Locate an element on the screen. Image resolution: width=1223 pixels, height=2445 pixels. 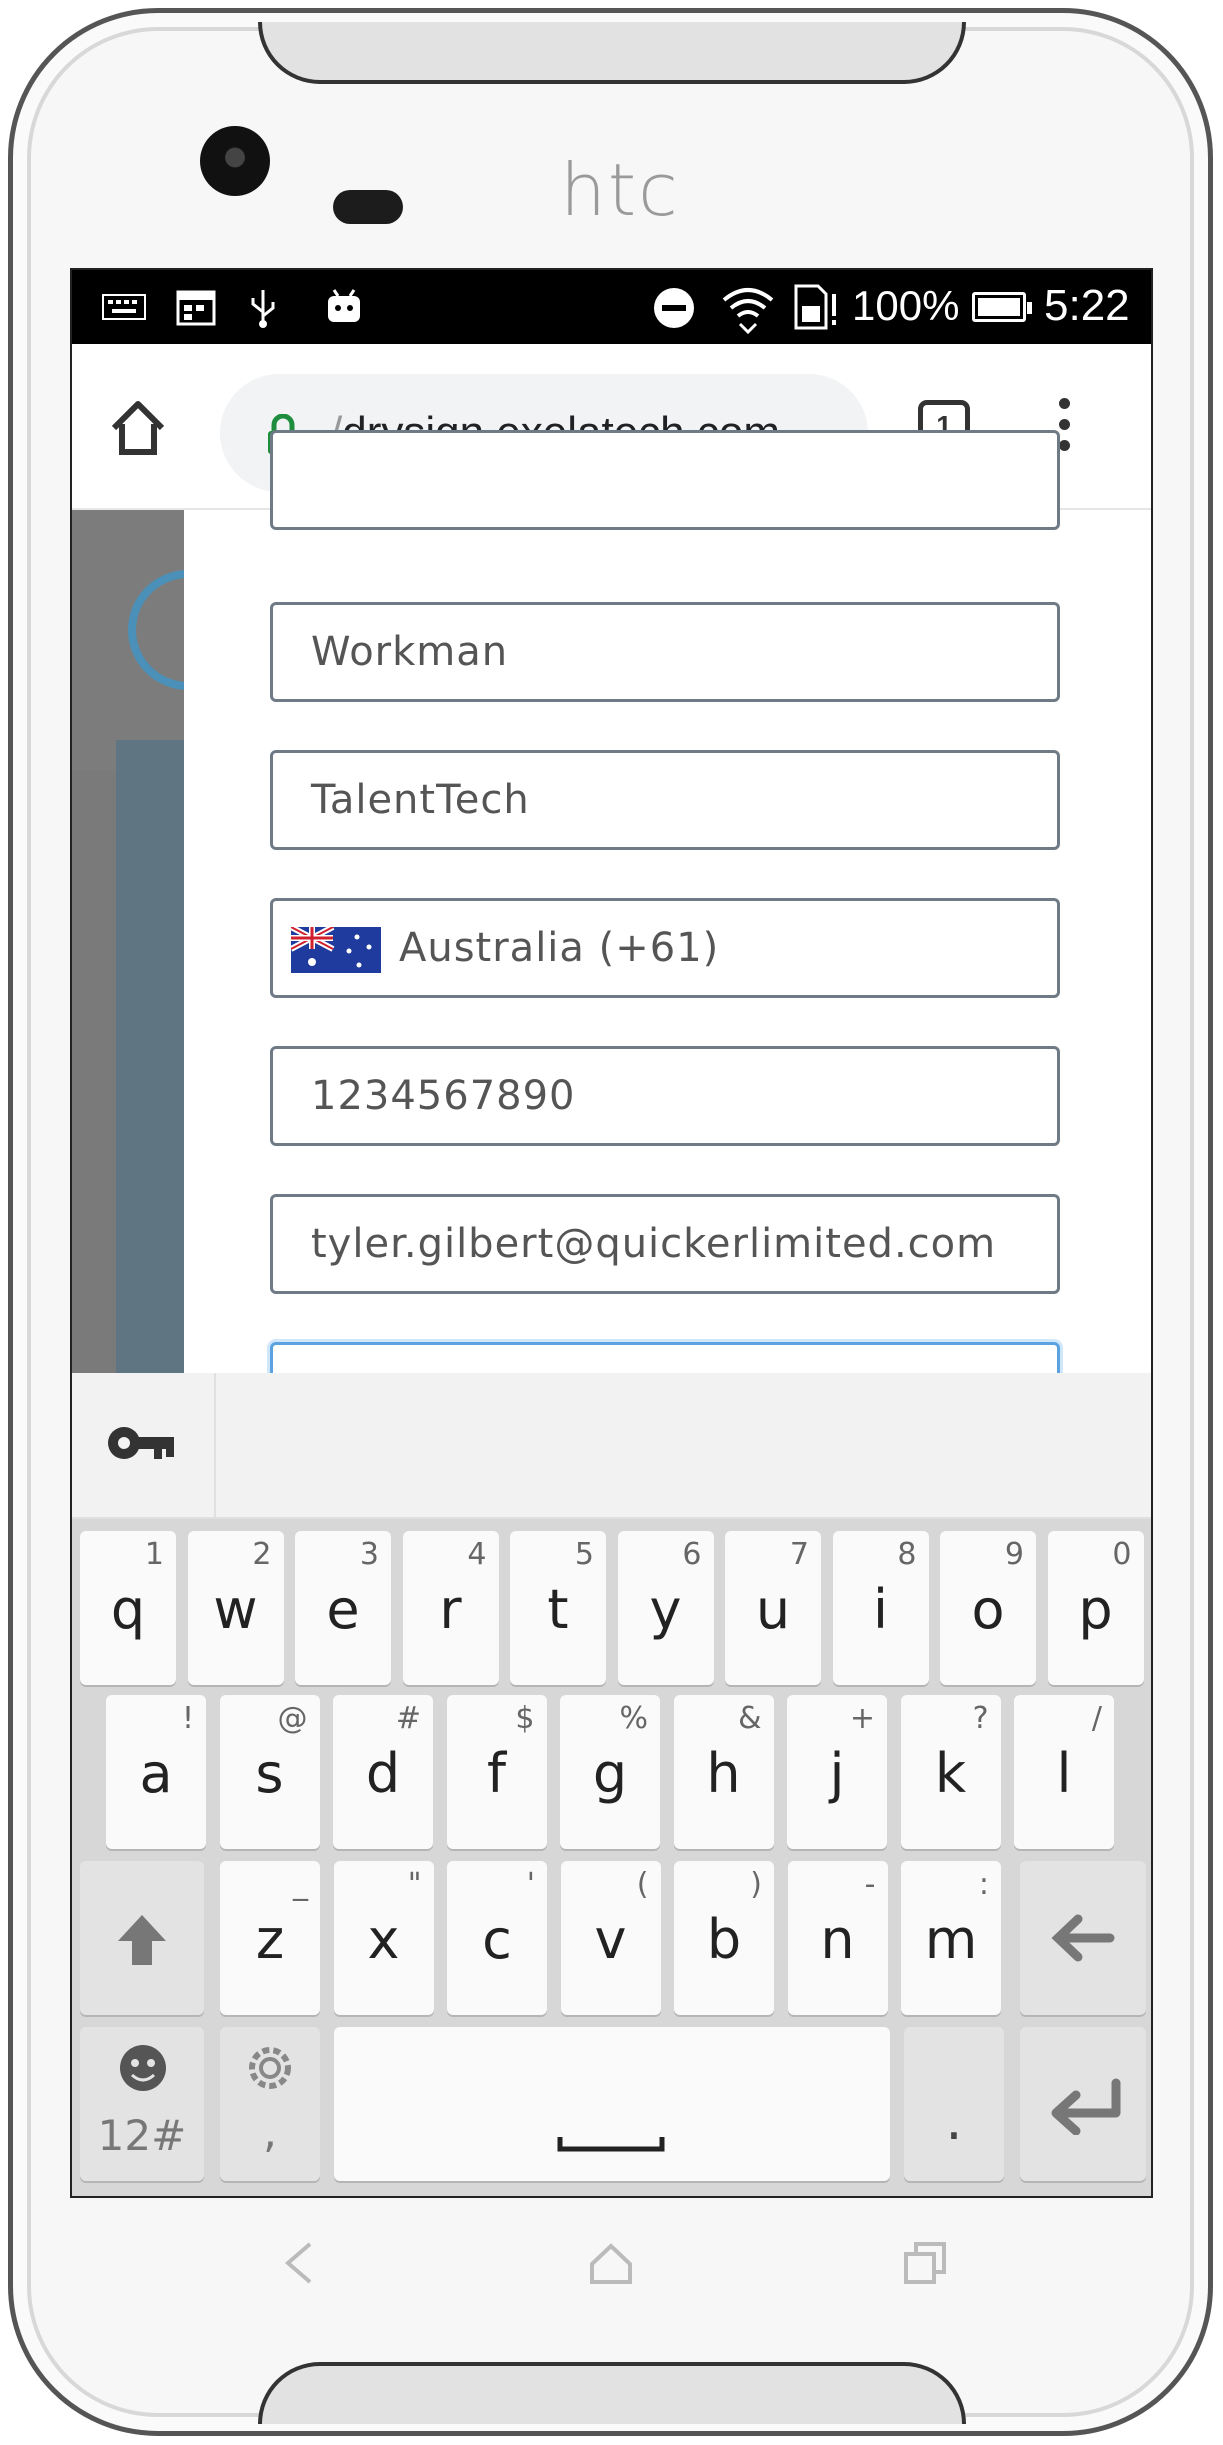
key-r: r4 is located at coordinates (450, 1608).